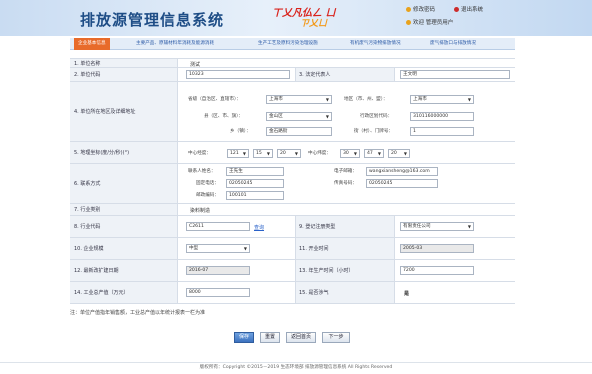  Describe the element at coordinates (292, 63) in the screenshot. I see `row-unit-name: 1. 单位名称 测试` at that location.